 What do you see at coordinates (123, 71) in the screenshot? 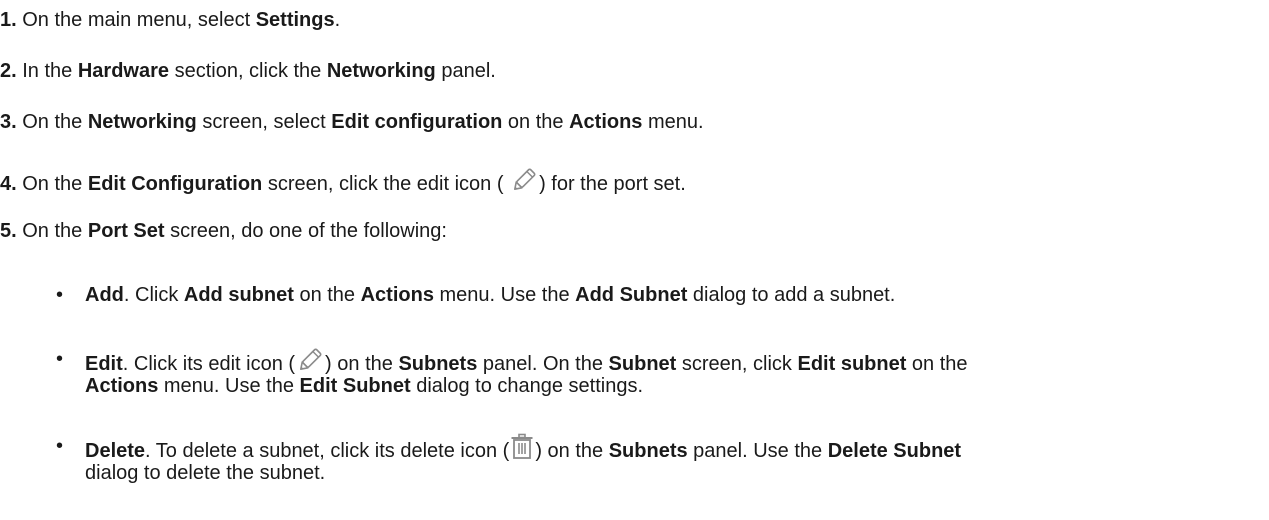
I see `section-hardware: Hardware` at bounding box center [123, 71].